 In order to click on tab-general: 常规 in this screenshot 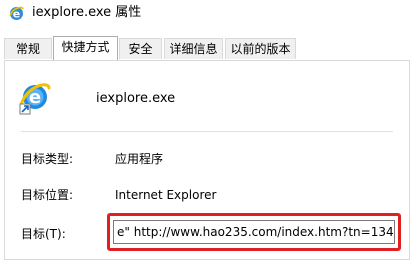, I will do `click(28, 48)`.